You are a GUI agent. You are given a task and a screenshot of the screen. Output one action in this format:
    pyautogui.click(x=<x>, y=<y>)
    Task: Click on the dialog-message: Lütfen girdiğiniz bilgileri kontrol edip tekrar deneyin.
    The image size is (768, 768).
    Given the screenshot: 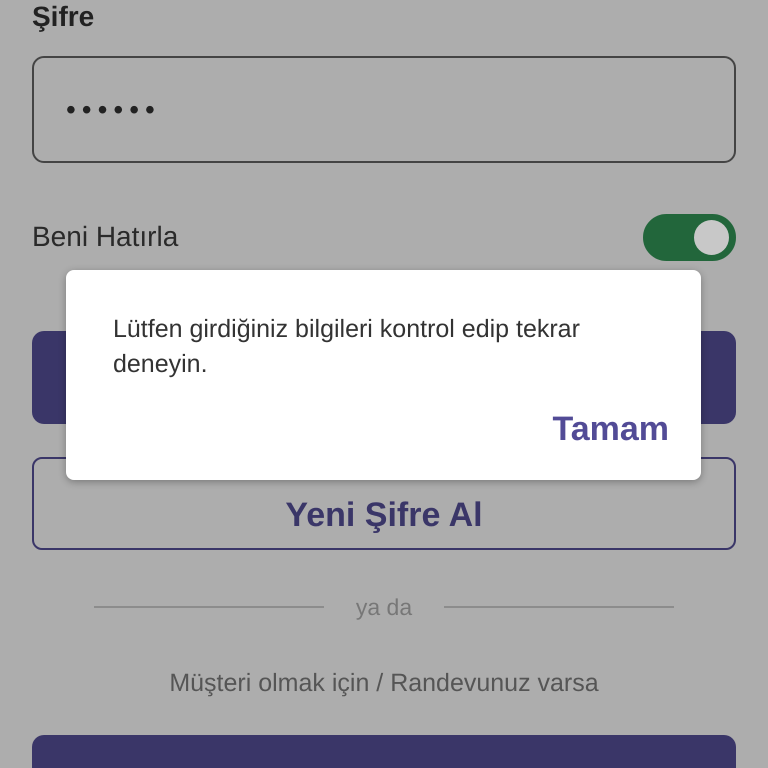 What is the action you would take?
    pyautogui.click(x=347, y=347)
    